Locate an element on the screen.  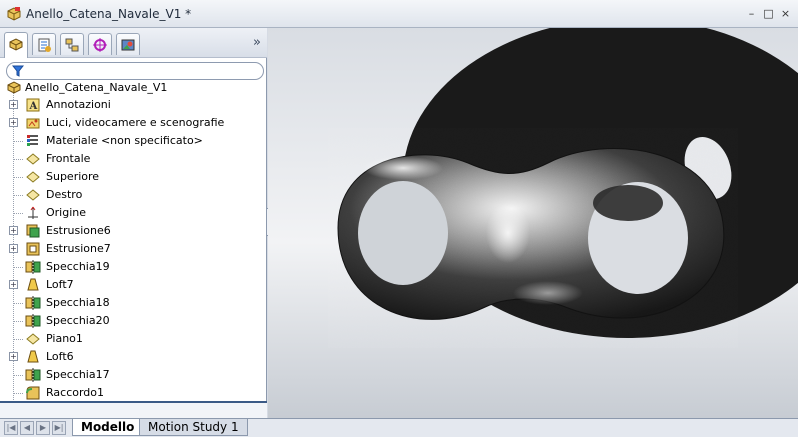
tree-item-piano1: Piano1 is located at coordinates (133, 339).